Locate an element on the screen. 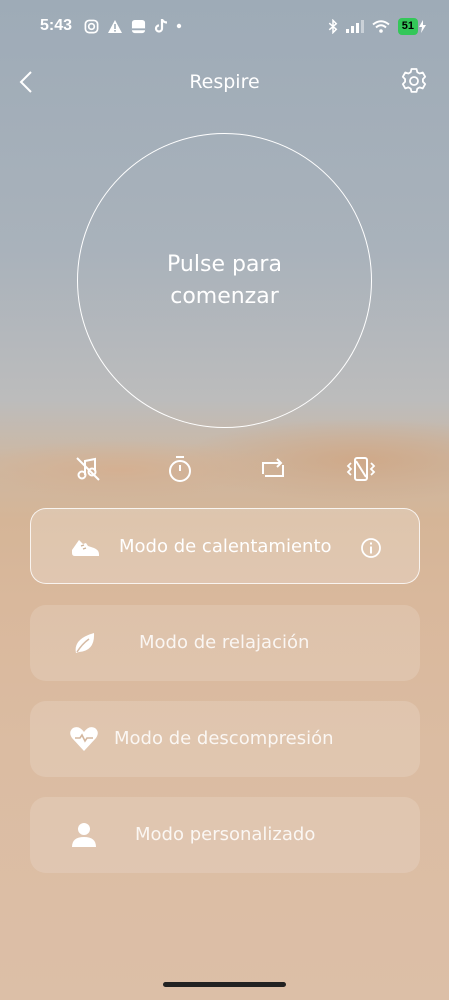 This screenshot has width=449, height=1000. mode-label: Modo de calentamiento is located at coordinates (225, 546).